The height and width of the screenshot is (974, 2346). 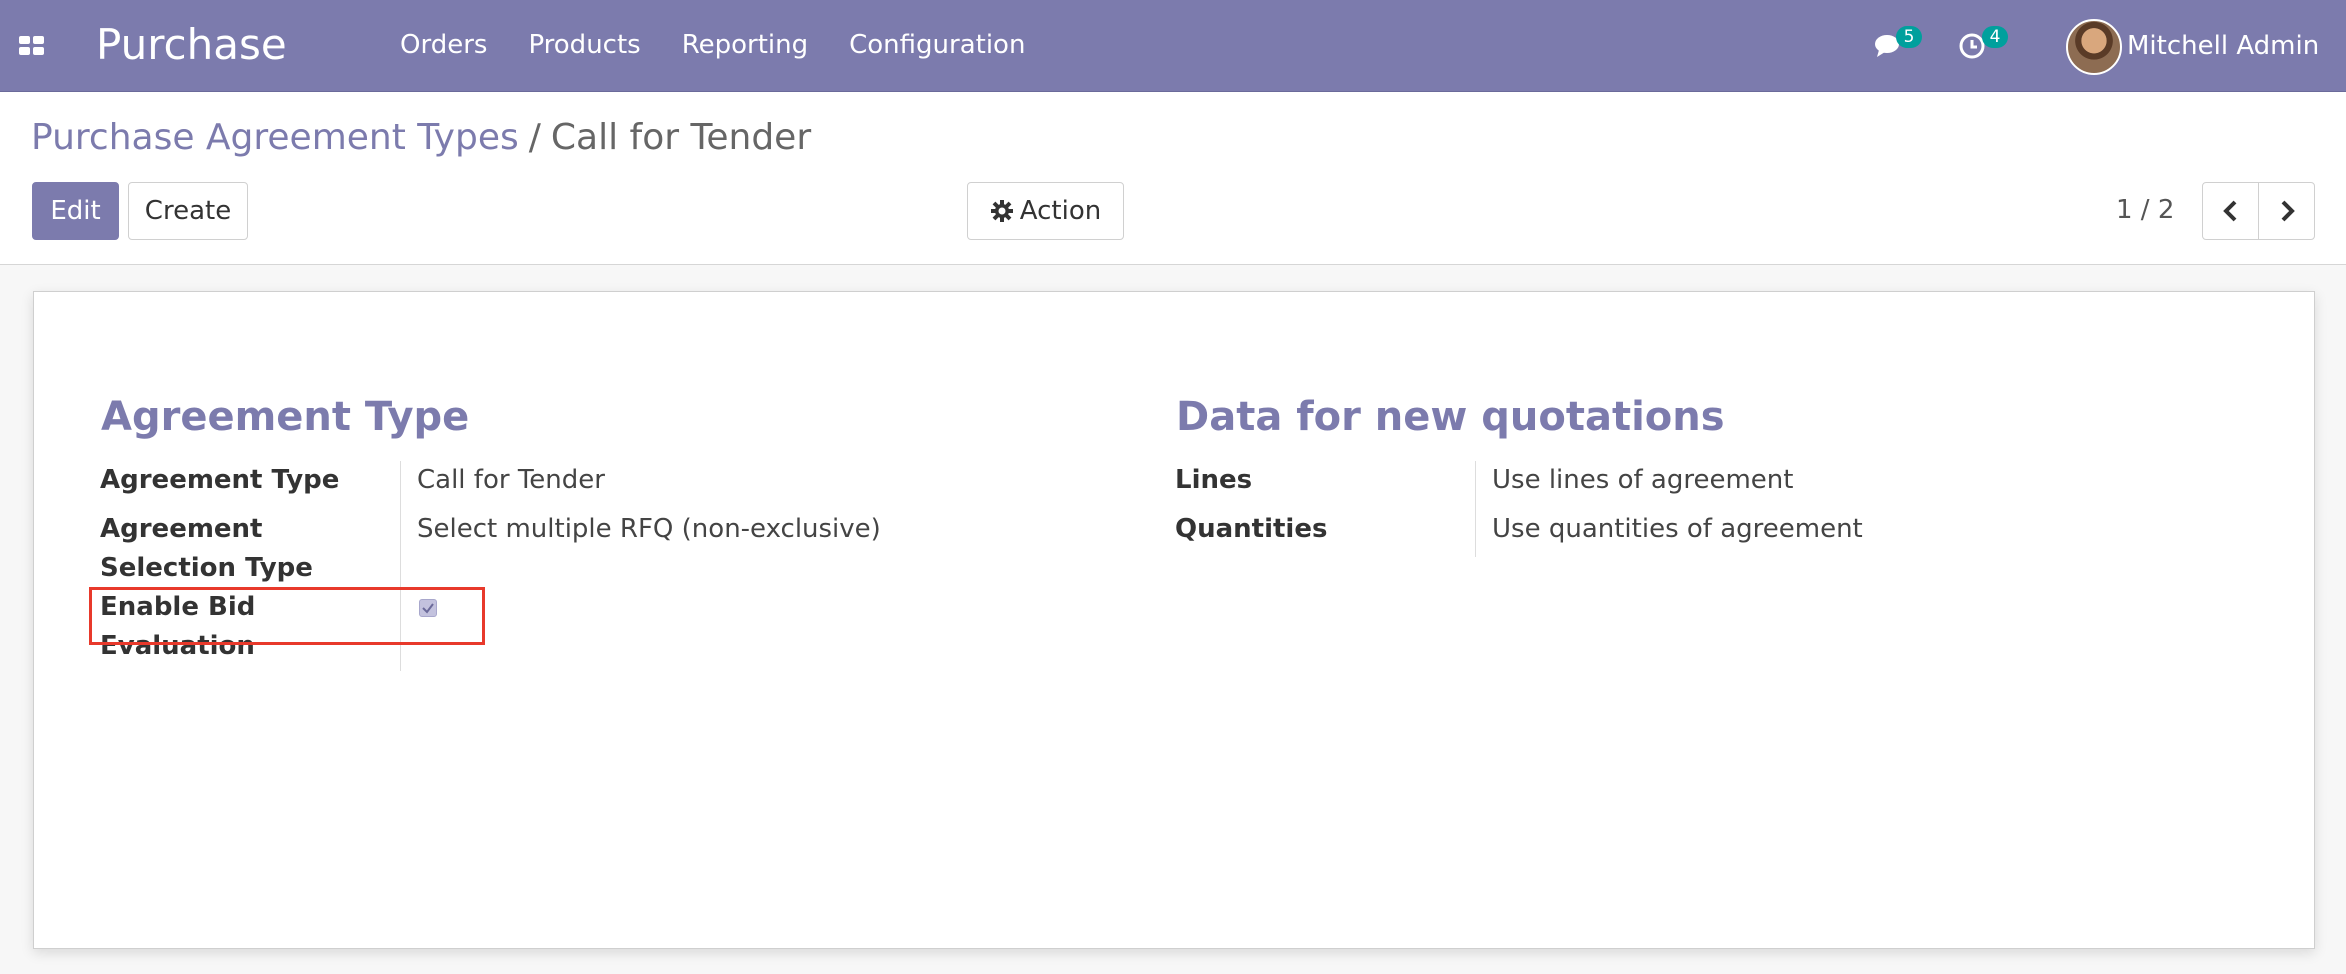 I want to click on messages-menu: 5, so click(x=1900, y=45).